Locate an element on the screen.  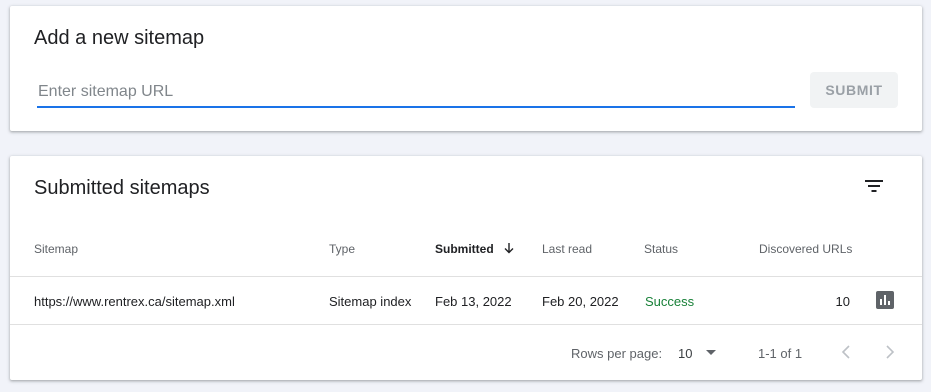
rows-per-page-label: Rows per page: is located at coordinates (617, 353).